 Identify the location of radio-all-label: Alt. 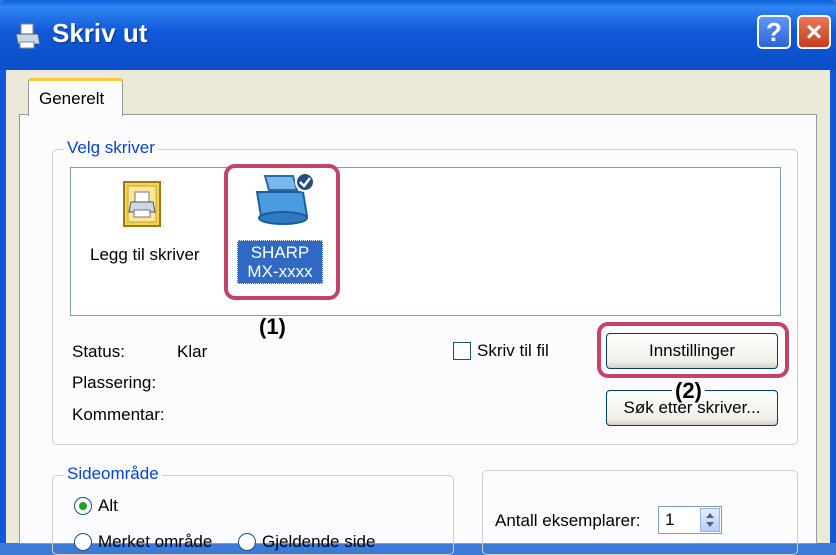
(108, 506).